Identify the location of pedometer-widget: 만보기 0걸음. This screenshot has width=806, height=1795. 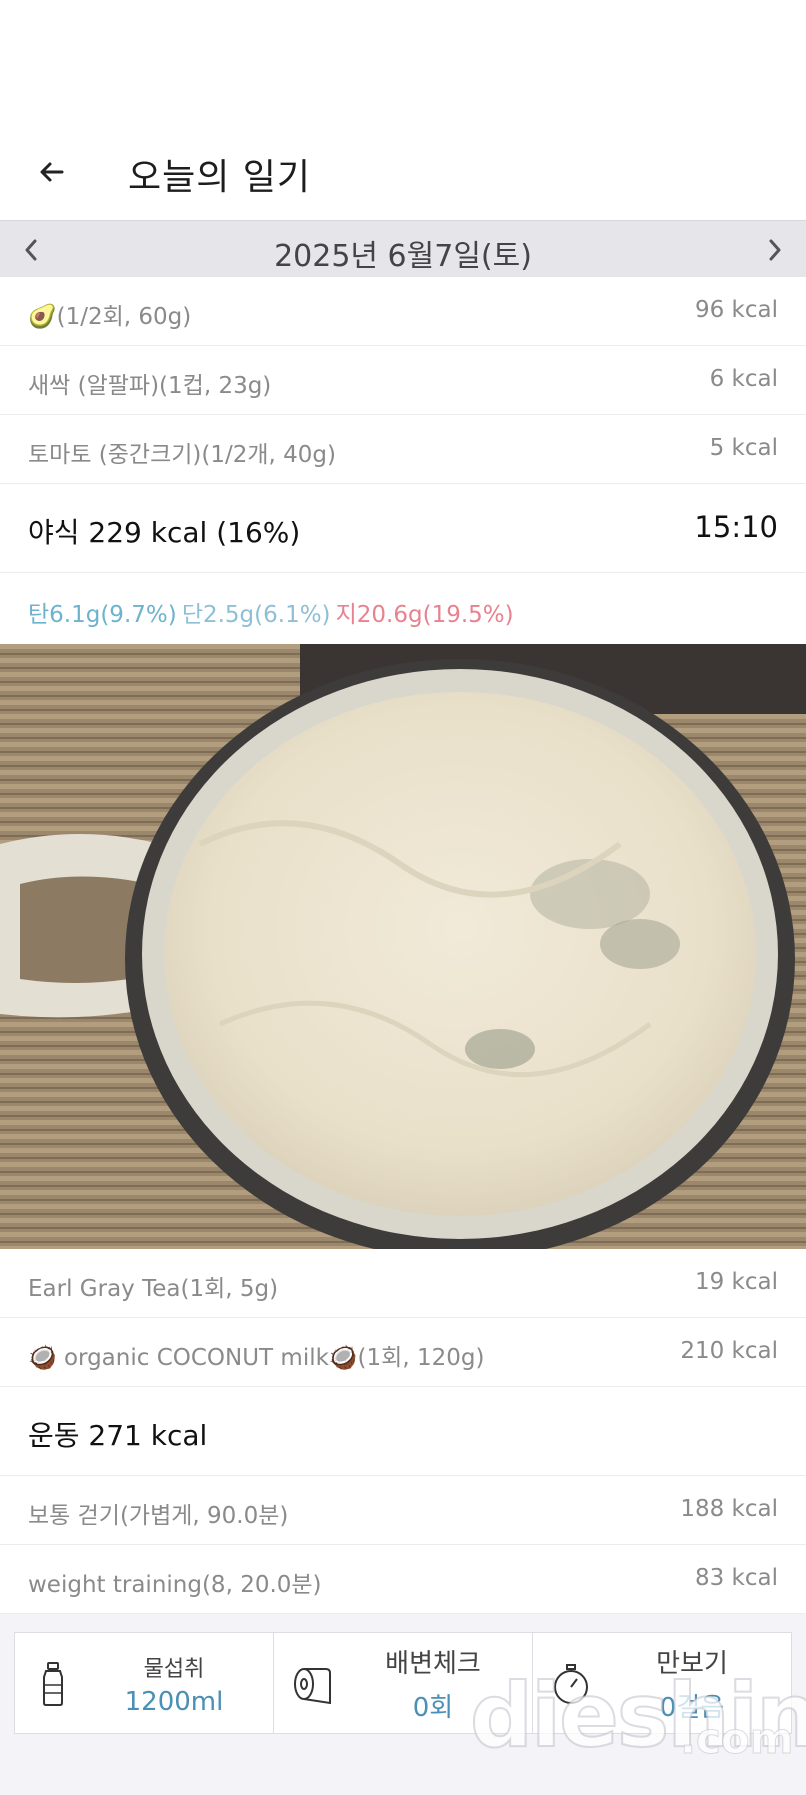
(662, 1683).